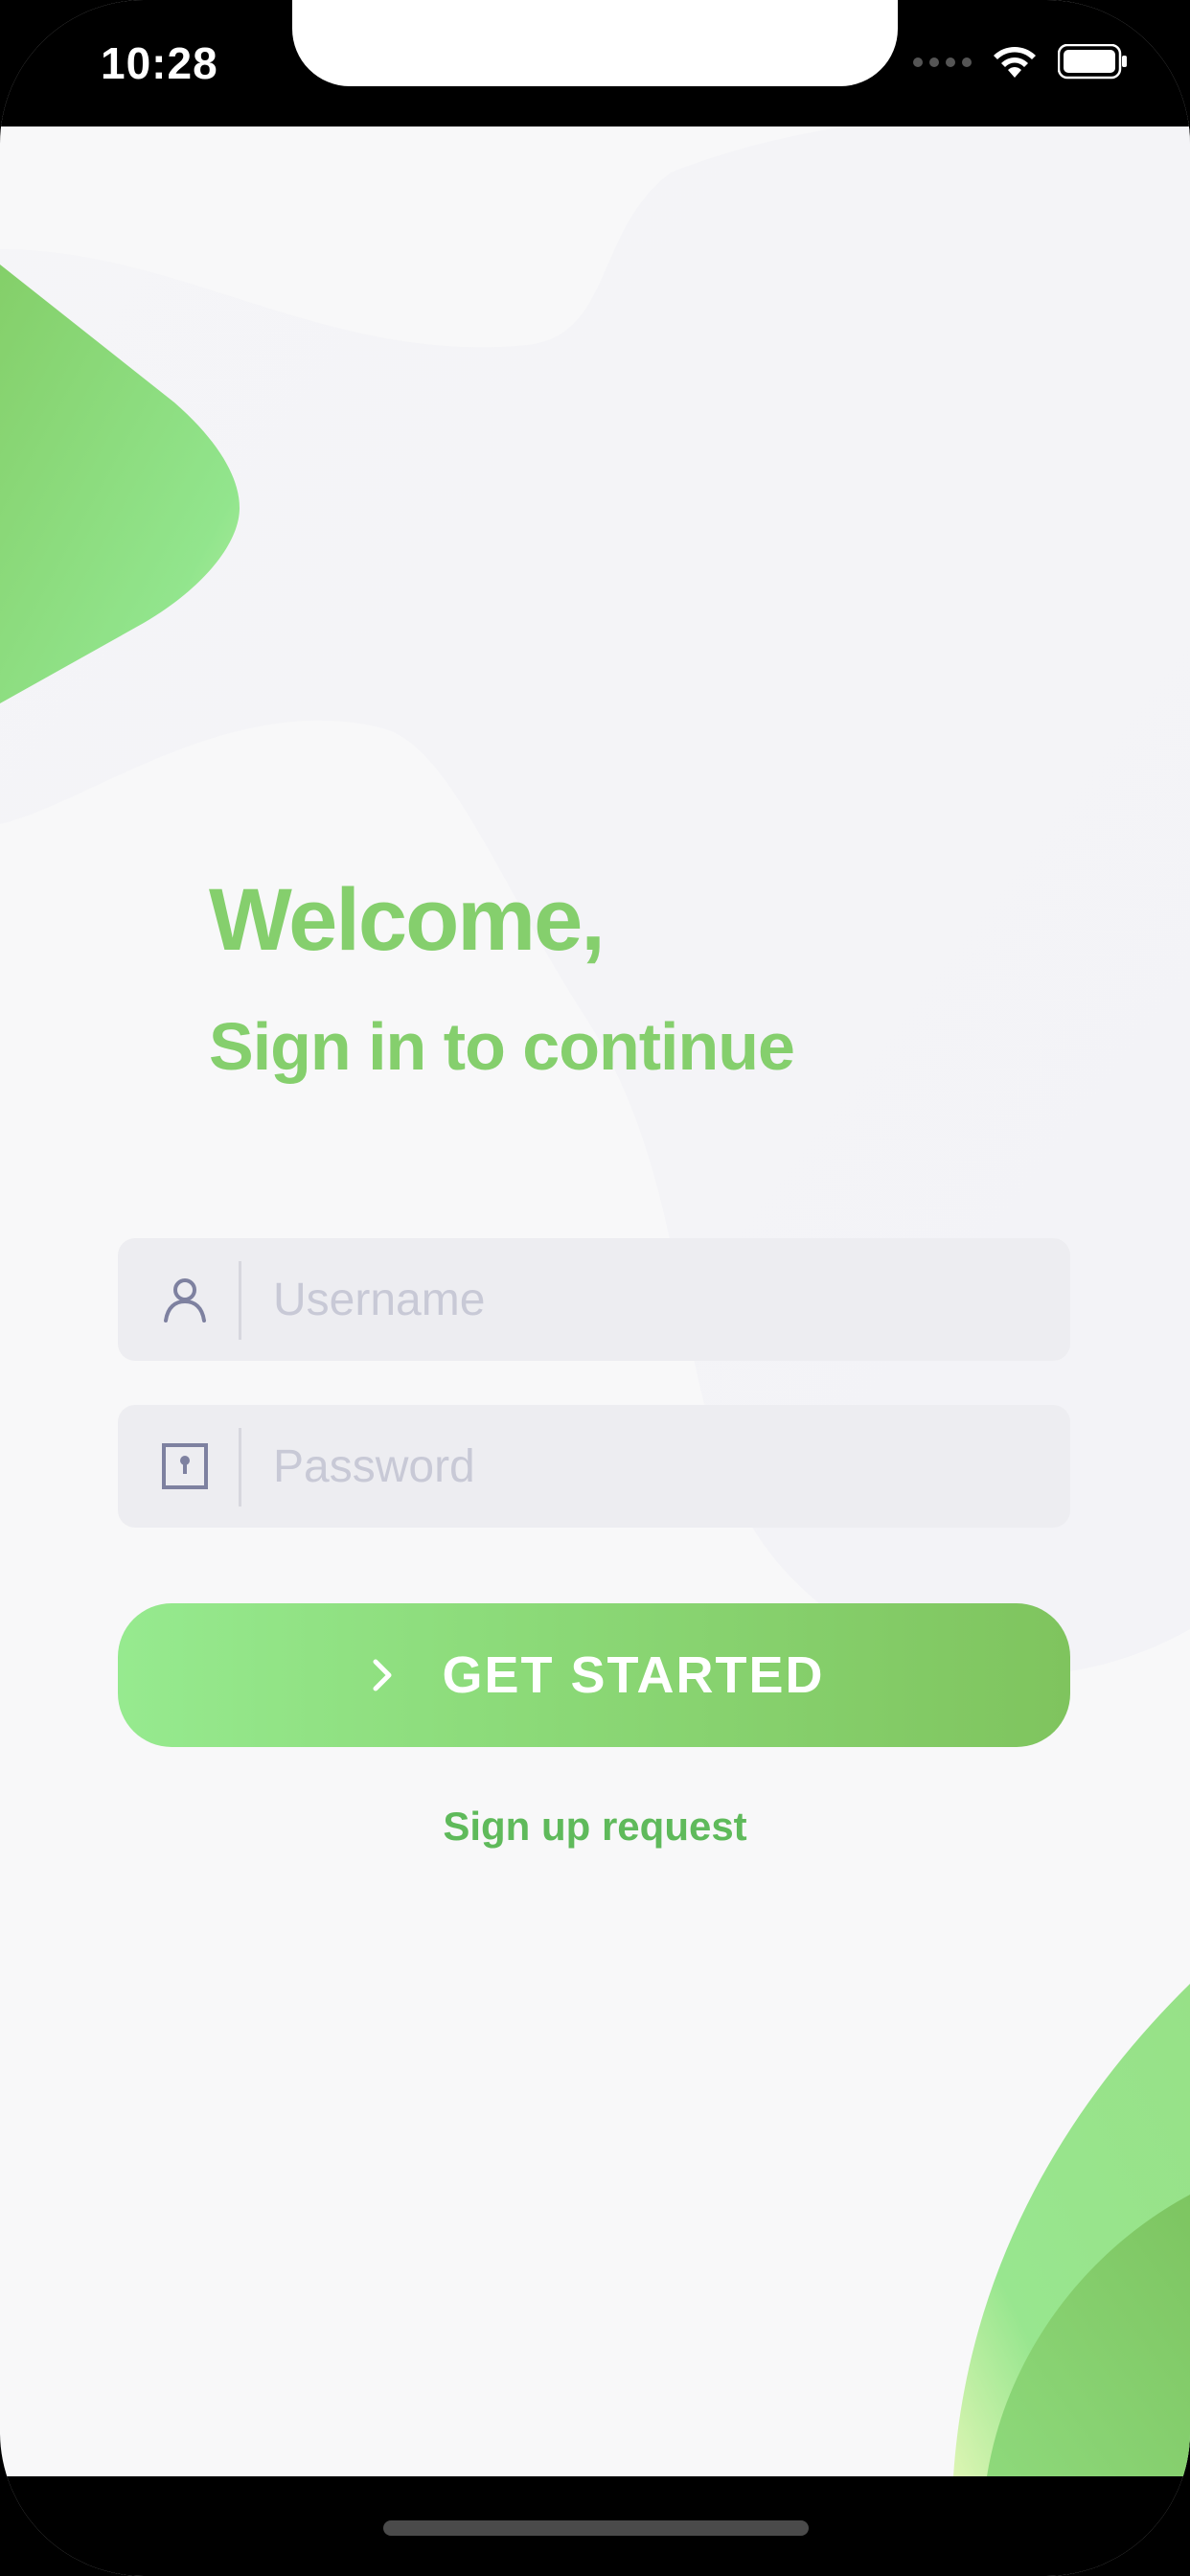 This screenshot has width=1190, height=2576. I want to click on welcome-title: Welcome,, so click(408, 920).